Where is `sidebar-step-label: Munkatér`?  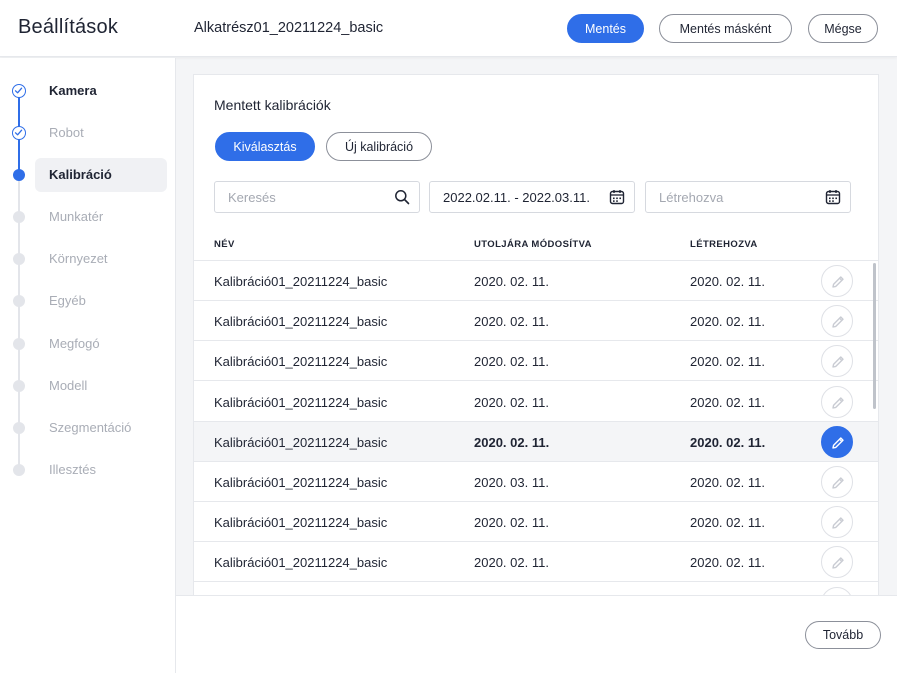
sidebar-step-label: Munkatér is located at coordinates (76, 216).